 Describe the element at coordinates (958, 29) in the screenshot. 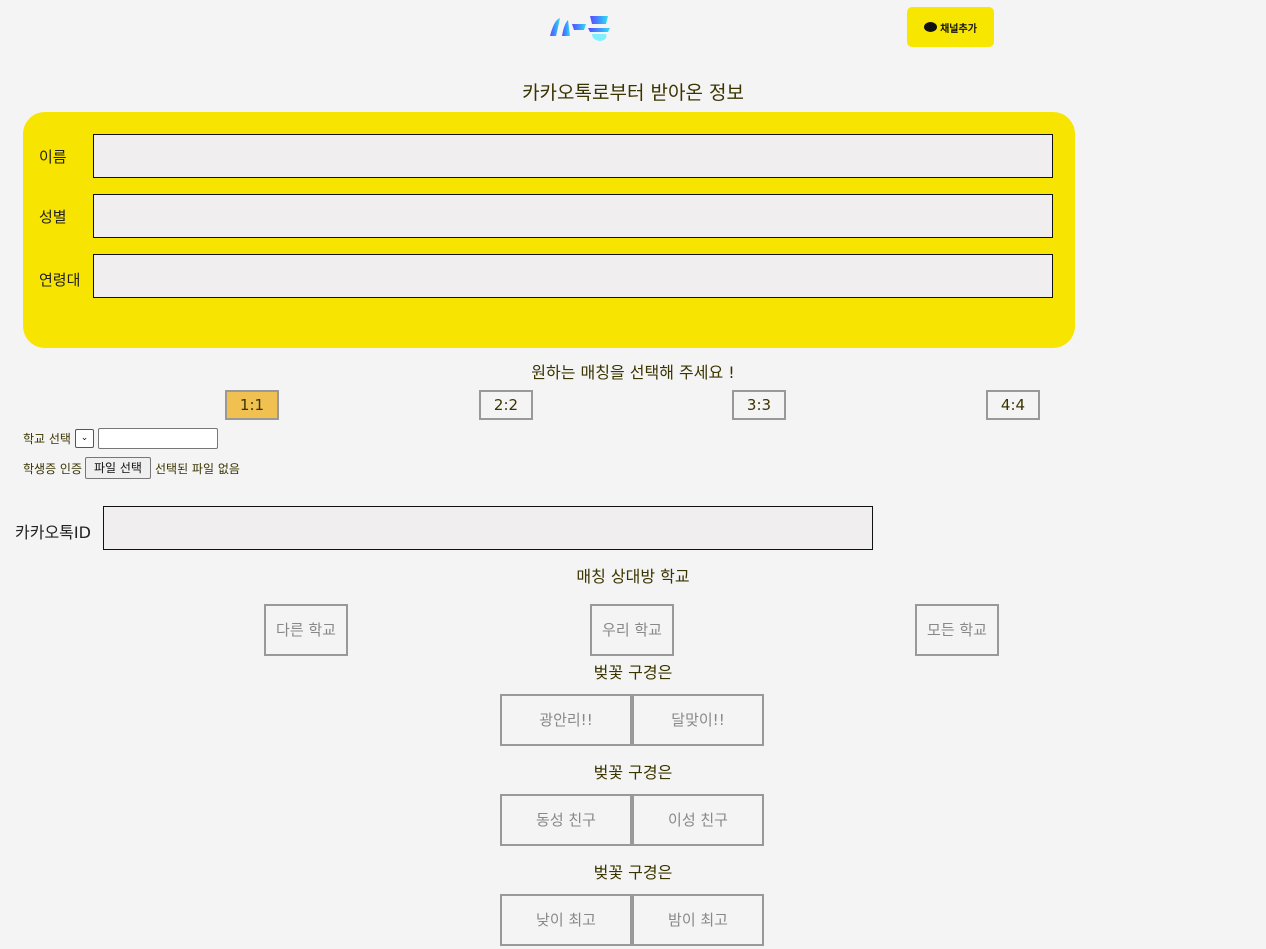

I see `add-channel-label: 채널추가` at that location.